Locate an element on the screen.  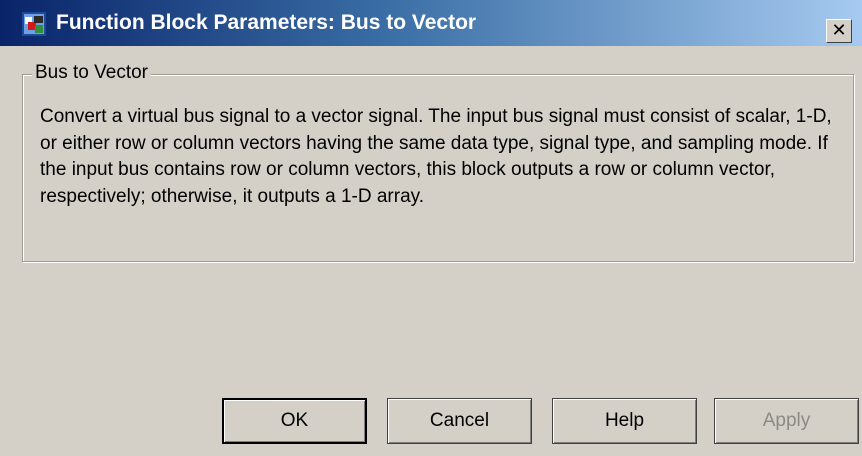
close-button: ✕ is located at coordinates (839, 31).